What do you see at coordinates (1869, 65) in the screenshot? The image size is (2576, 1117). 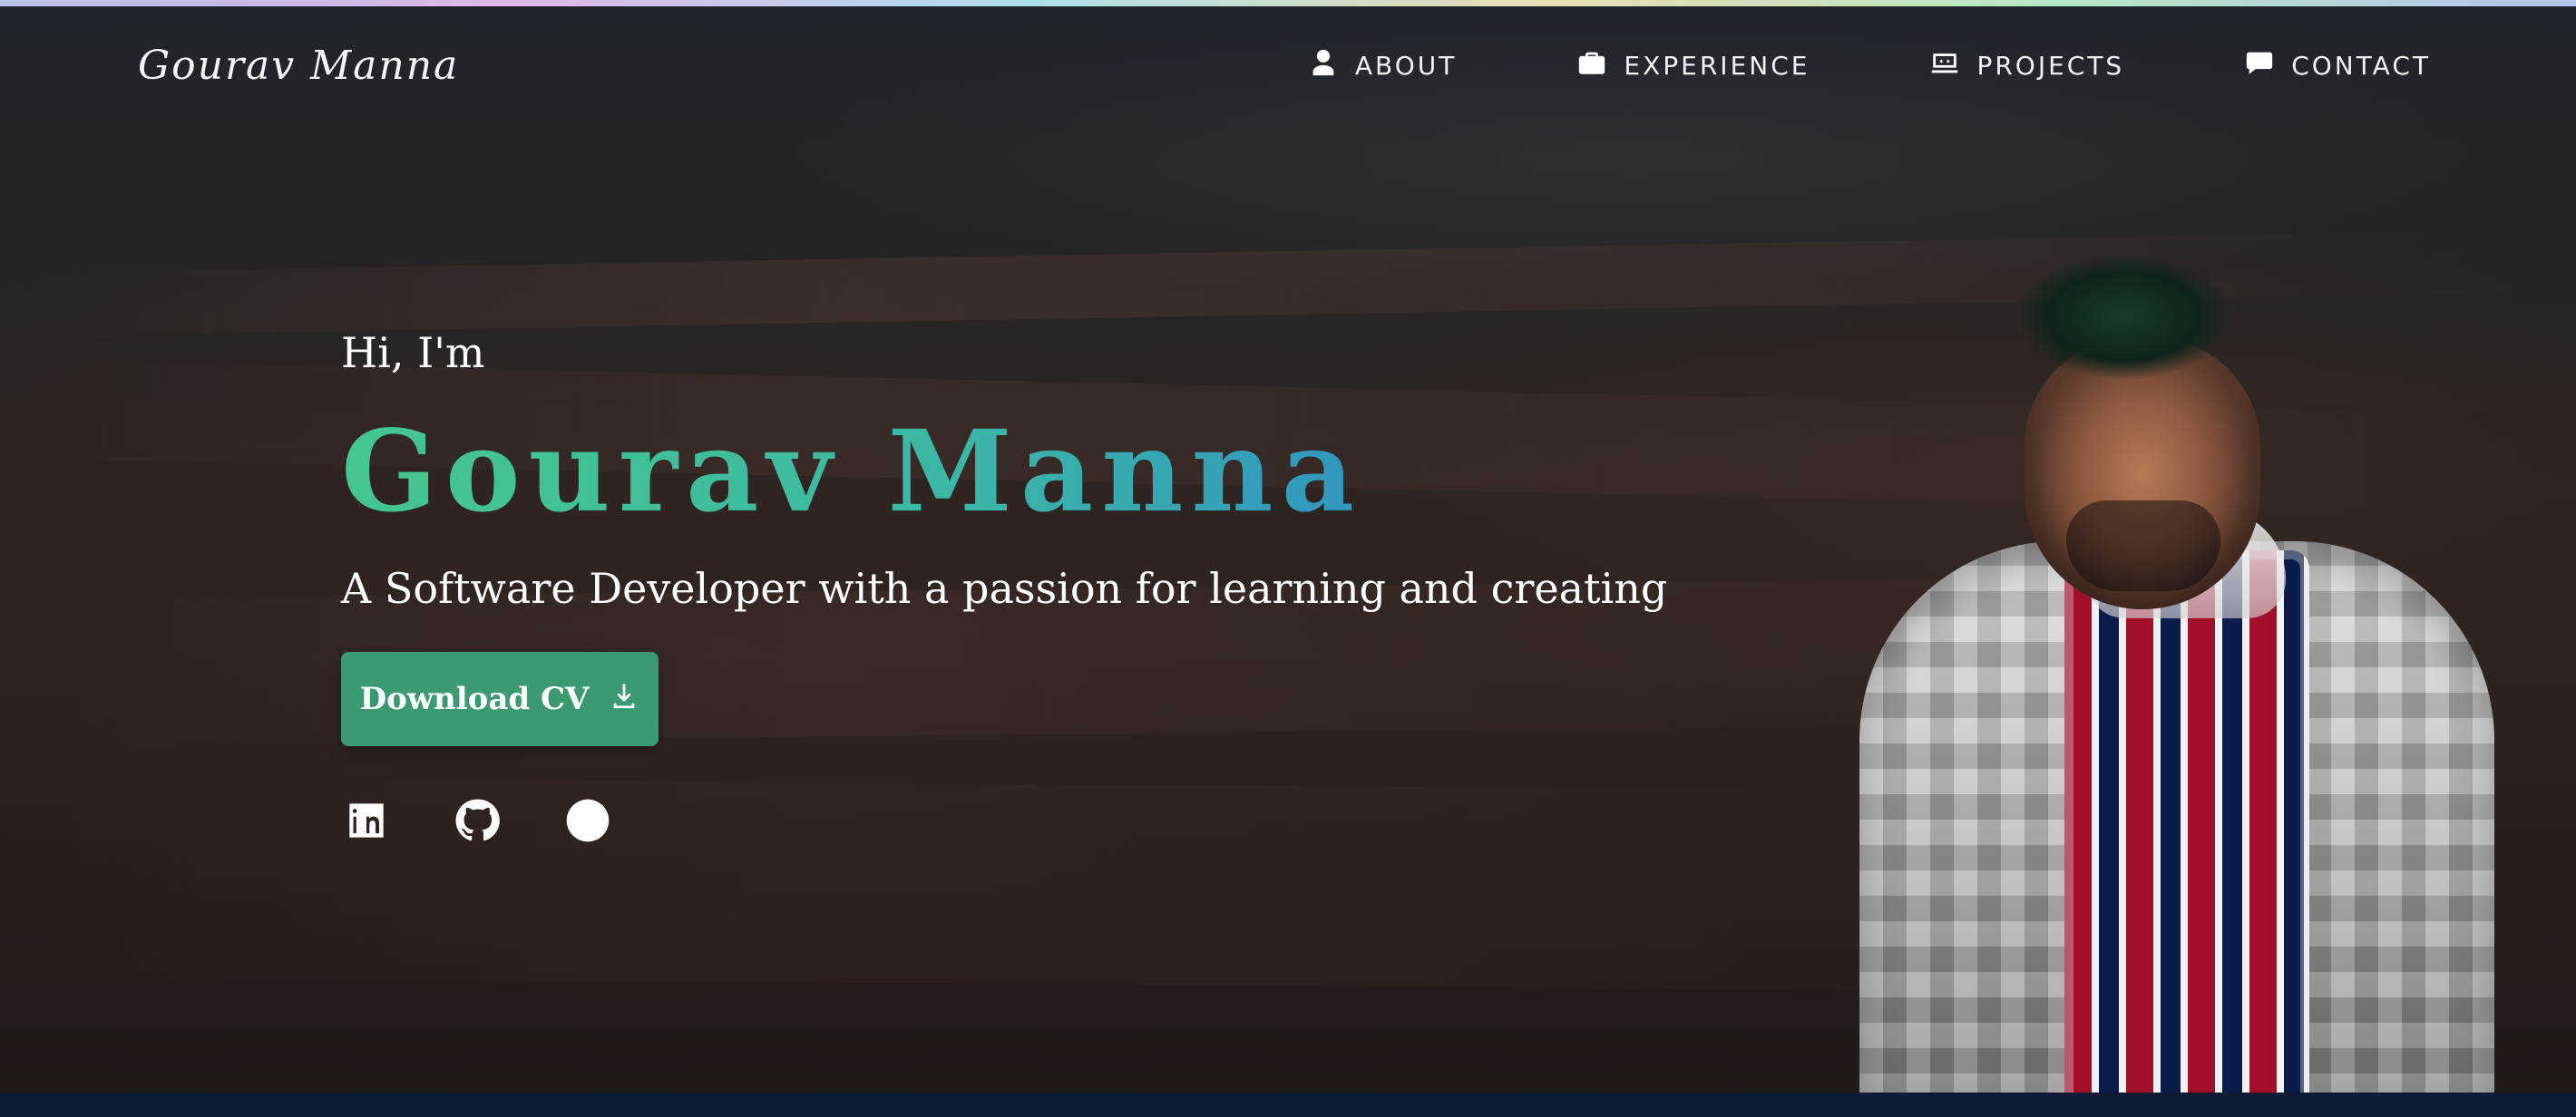 I see `nav-menu: ABOUT EXPERIENCE PROJECTS CONTACT` at bounding box center [1869, 65].